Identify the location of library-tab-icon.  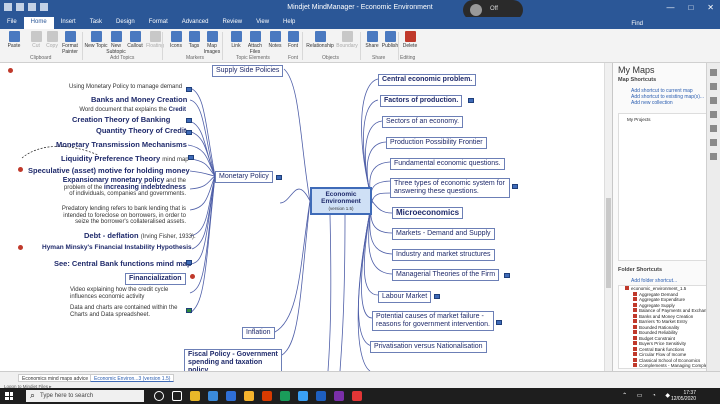
(713, 86).